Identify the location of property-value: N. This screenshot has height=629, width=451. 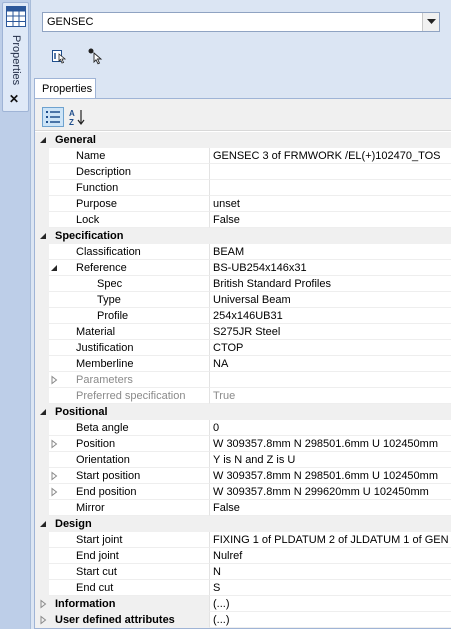
(217, 572).